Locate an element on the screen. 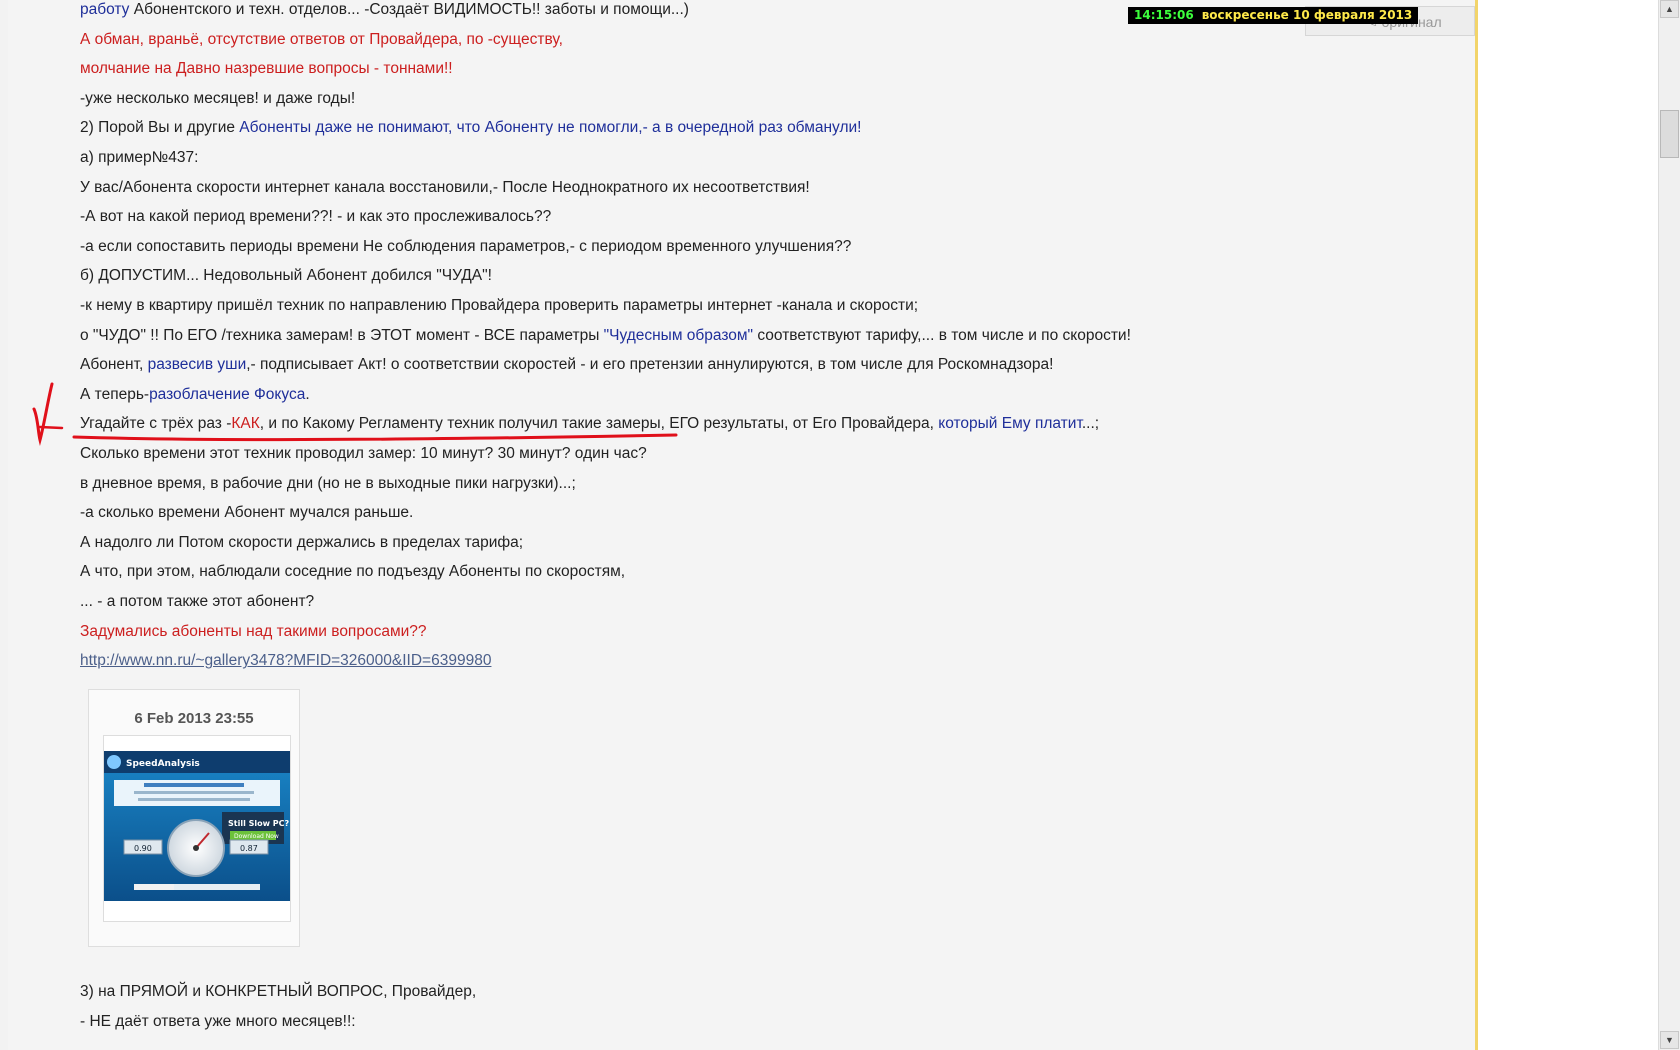 The height and width of the screenshot is (1050, 1680). checkmark-icon is located at coordinates (43, 411).